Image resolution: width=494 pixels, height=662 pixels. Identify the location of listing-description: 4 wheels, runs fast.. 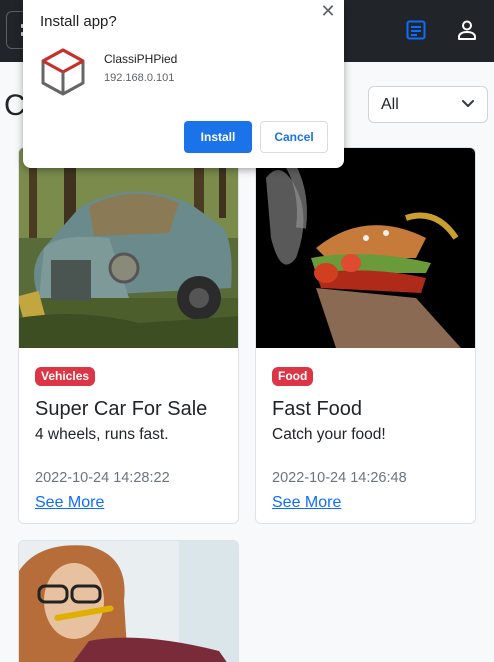
(102, 434).